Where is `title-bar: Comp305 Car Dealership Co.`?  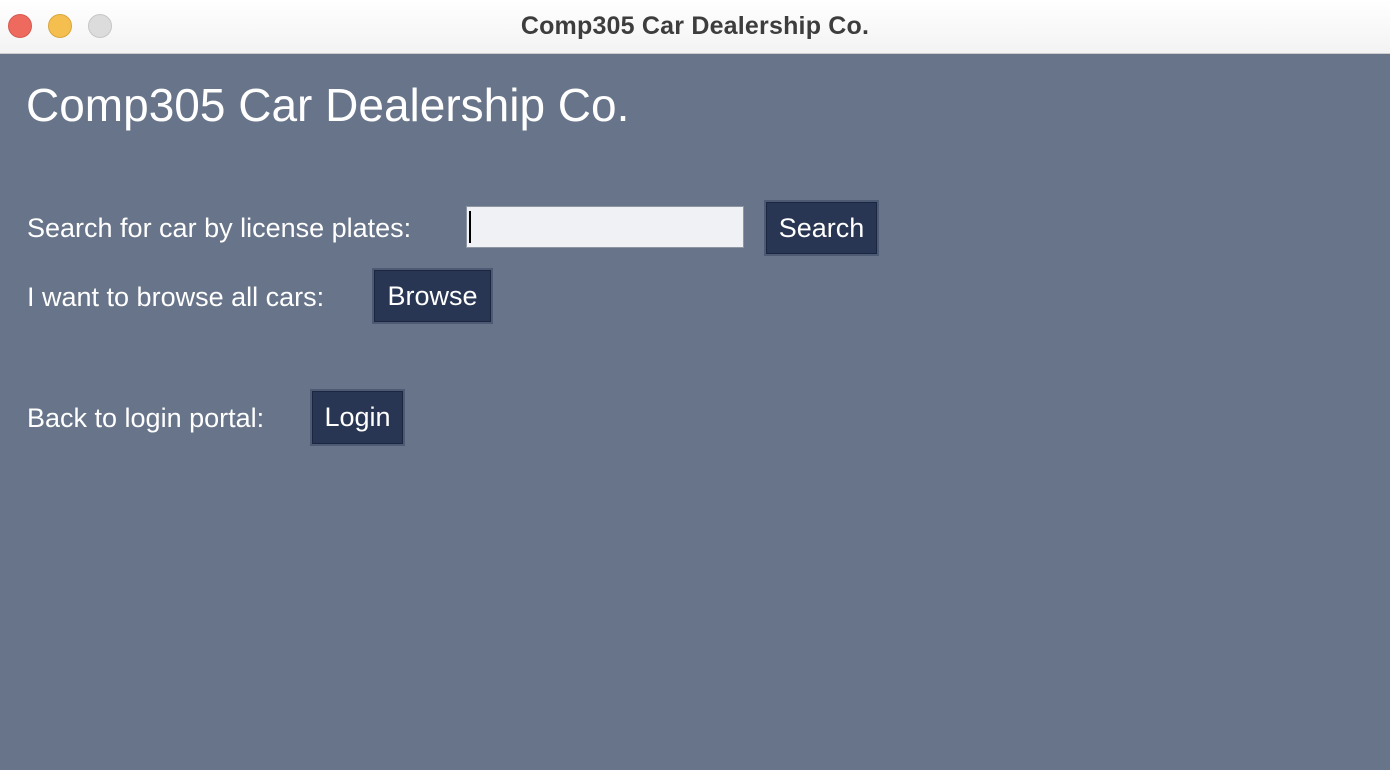 title-bar: Comp305 Car Dealership Co. is located at coordinates (695, 27).